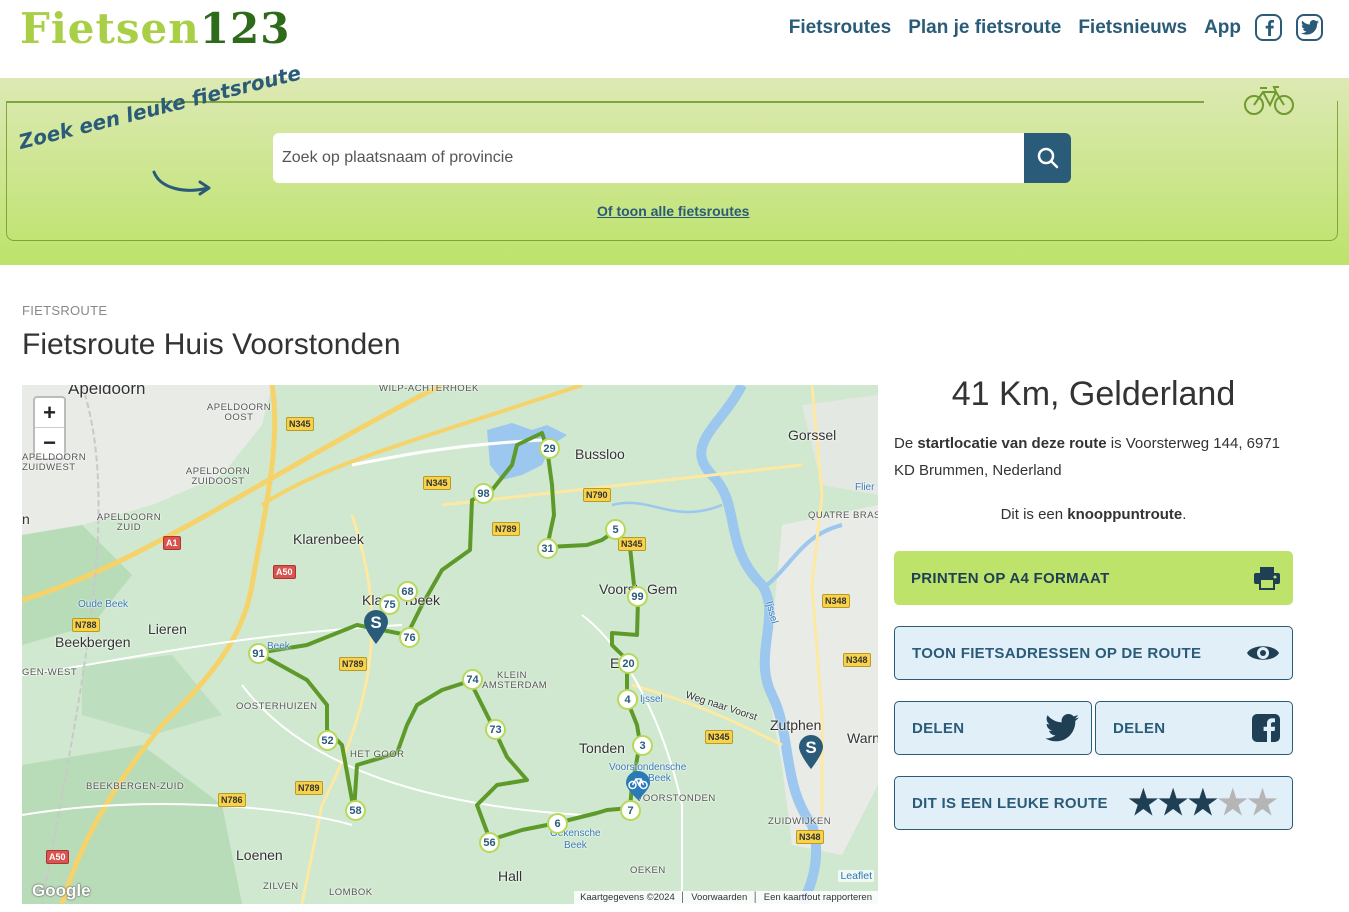 This screenshot has height=912, width=1349. I want to click on map-terms-link: Voorwaarden, so click(719, 897).